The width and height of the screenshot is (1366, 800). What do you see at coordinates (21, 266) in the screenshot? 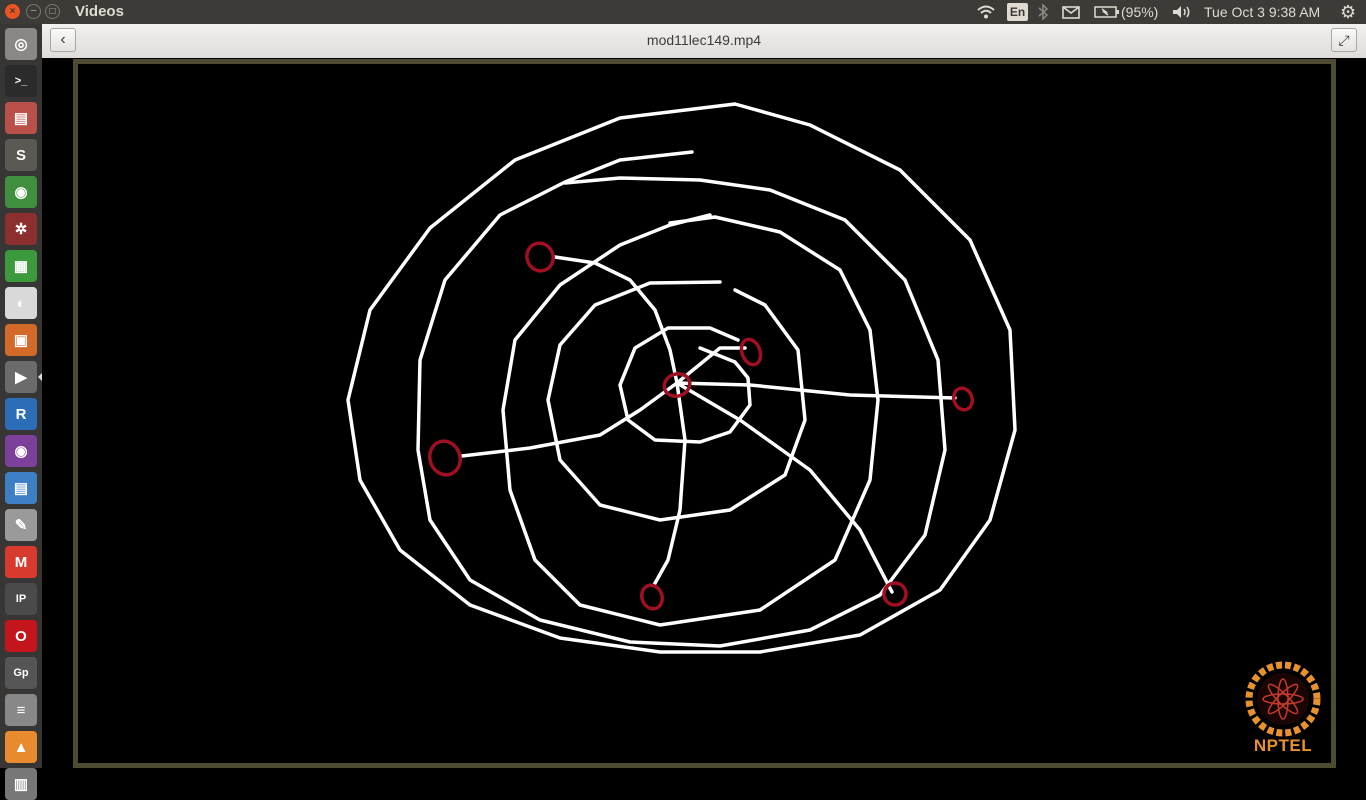
I see `calc-icon: ▦` at bounding box center [21, 266].